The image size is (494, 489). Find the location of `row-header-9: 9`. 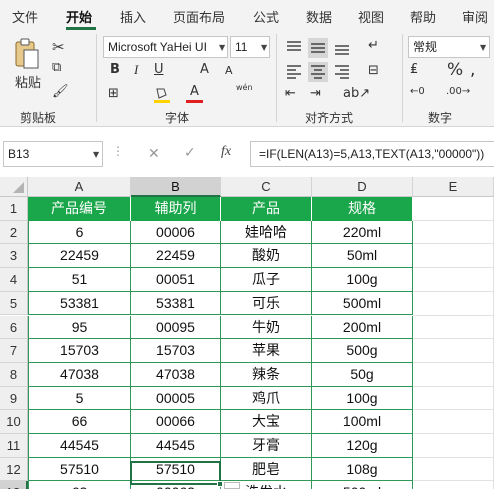

row-header-9: 9 is located at coordinates (14, 398).